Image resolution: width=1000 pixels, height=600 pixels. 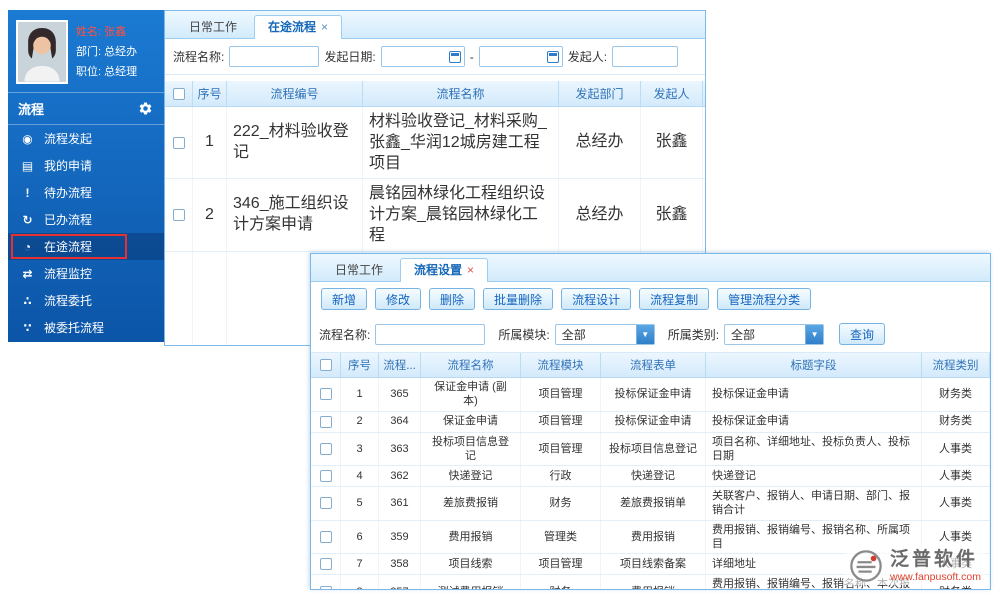 What do you see at coordinates (345, 334) in the screenshot?
I see `flow-name-label-2: 流程名称:` at bounding box center [345, 334].